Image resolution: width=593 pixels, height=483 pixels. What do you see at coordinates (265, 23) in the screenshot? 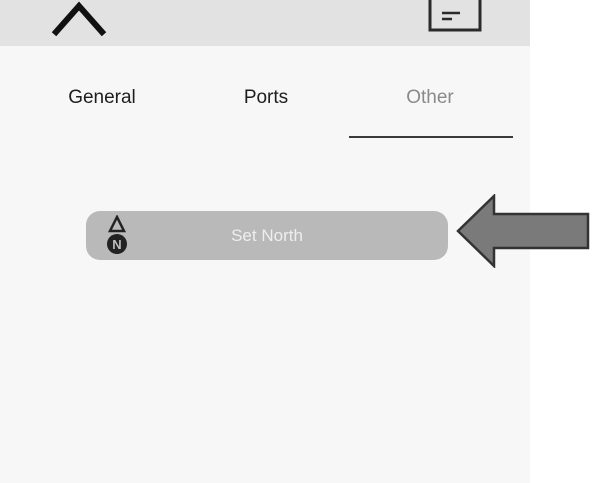
I see `top-bar` at bounding box center [265, 23].